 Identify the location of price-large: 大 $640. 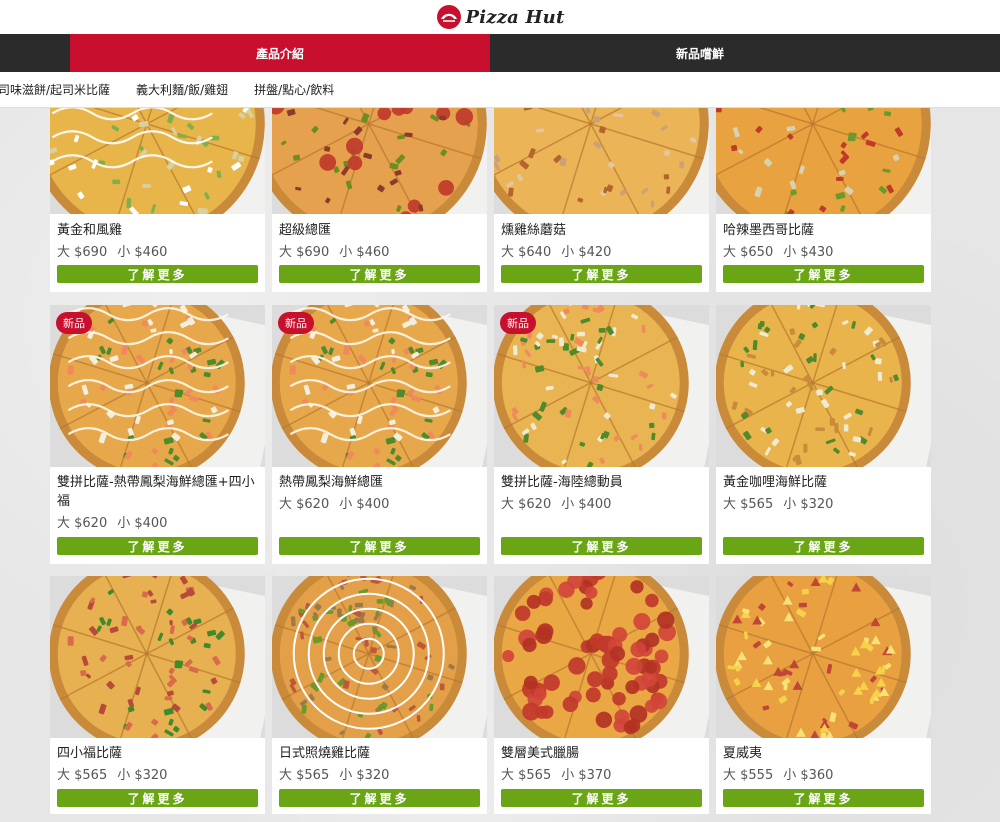
(526, 252).